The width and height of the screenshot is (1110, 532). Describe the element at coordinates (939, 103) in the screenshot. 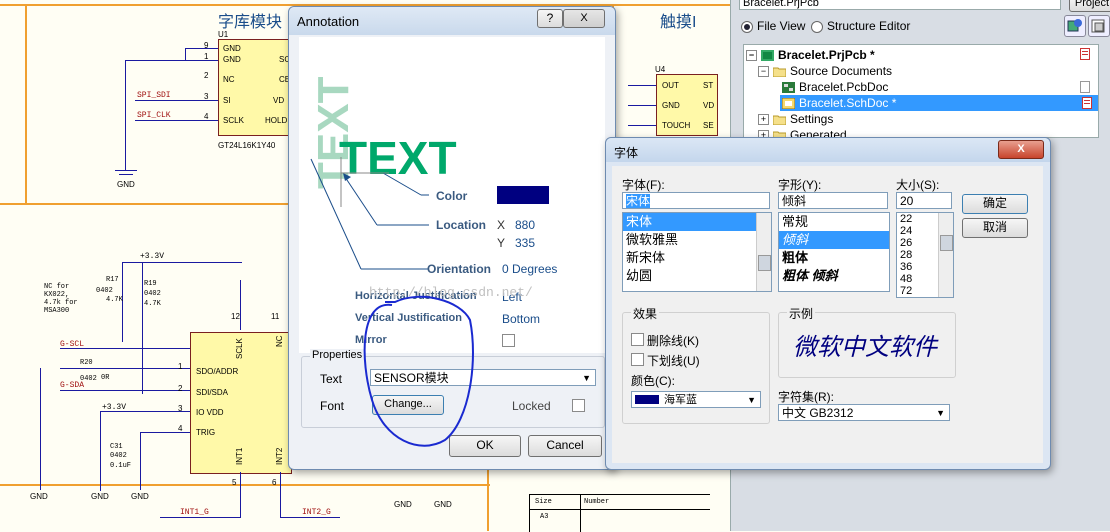

I see `tree-item-schdoc: Bracelet.SchDoc *` at that location.